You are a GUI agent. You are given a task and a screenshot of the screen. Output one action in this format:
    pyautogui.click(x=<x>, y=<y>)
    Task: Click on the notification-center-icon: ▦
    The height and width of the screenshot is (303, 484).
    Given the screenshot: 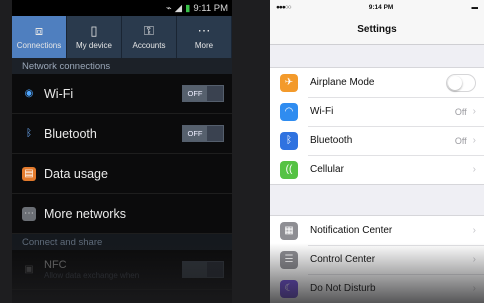 What is the action you would take?
    pyautogui.click(x=289, y=230)
    